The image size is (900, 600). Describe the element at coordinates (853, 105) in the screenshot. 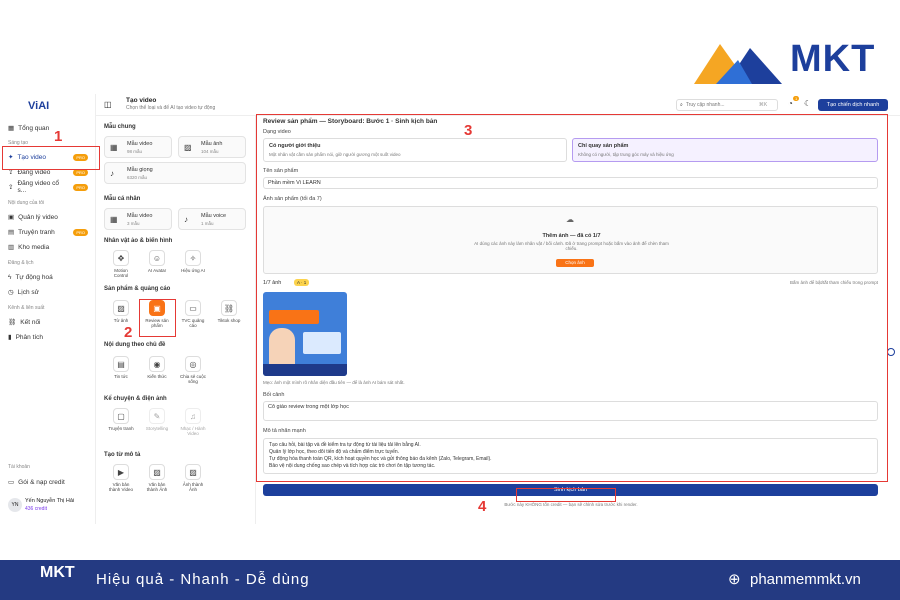

I see `quick-campaign-button: Tạo chiến dịch nhanh` at that location.